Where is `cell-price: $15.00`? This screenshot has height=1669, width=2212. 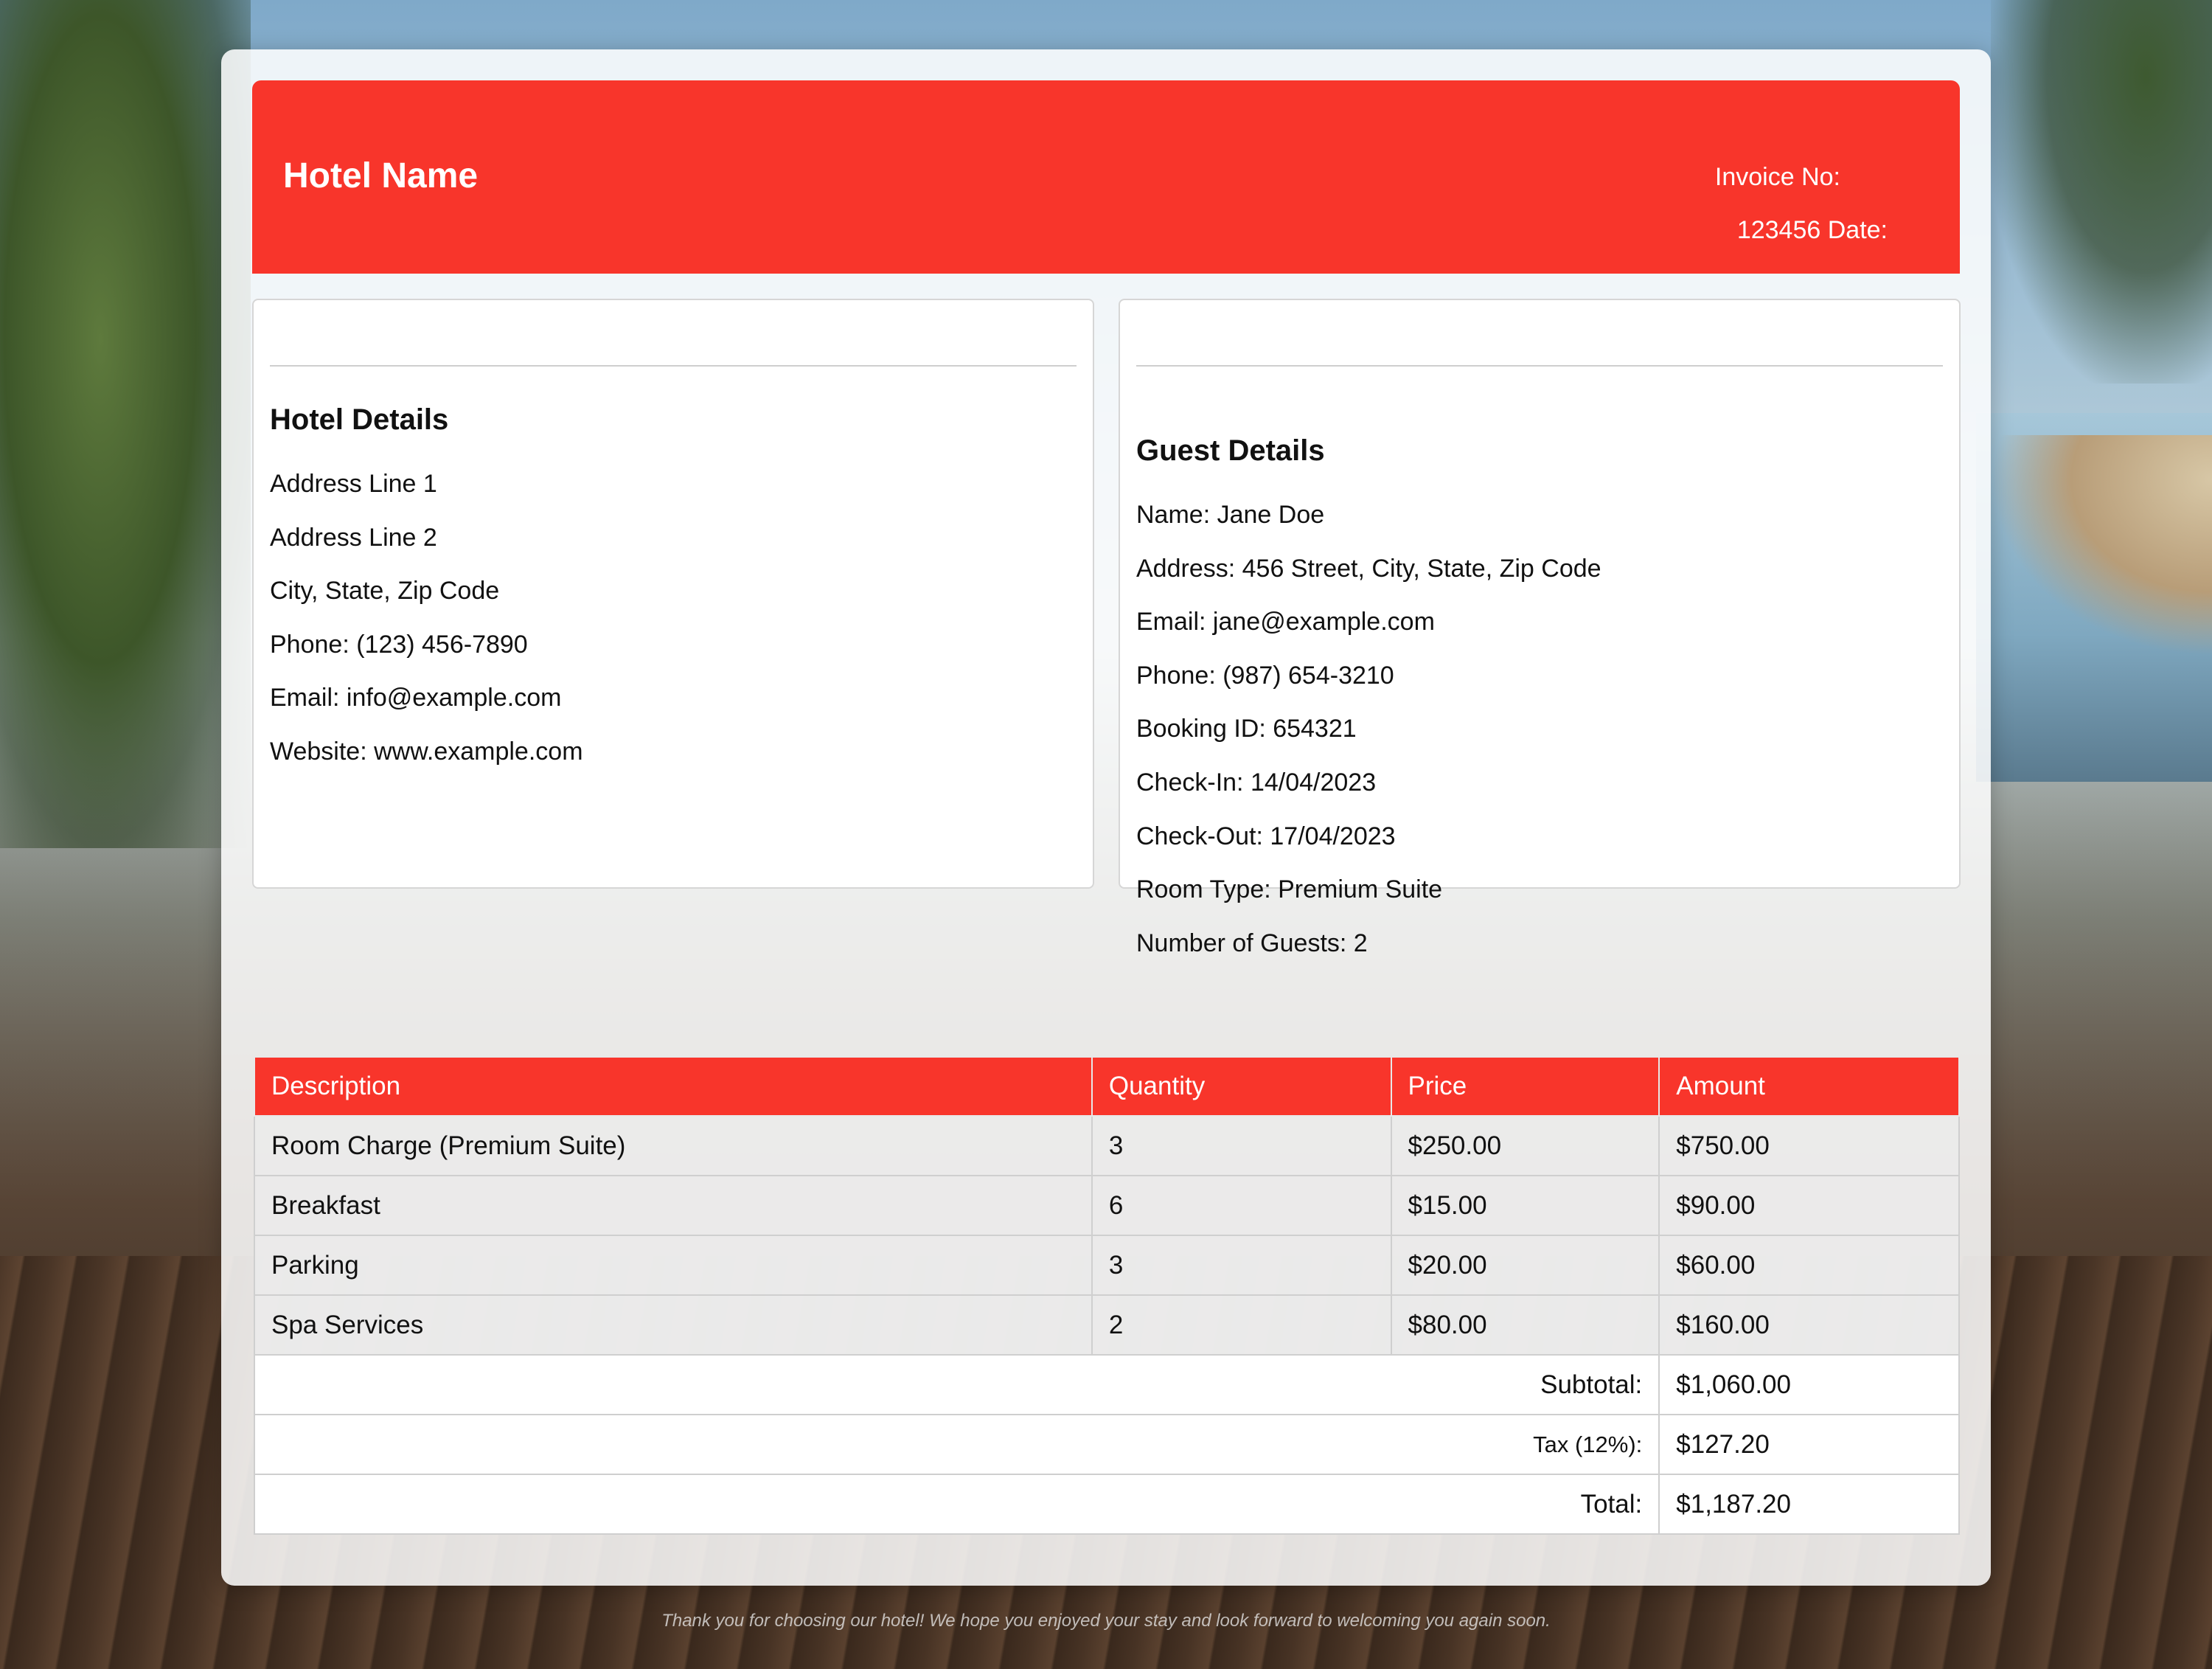 cell-price: $15.00 is located at coordinates (1525, 1205).